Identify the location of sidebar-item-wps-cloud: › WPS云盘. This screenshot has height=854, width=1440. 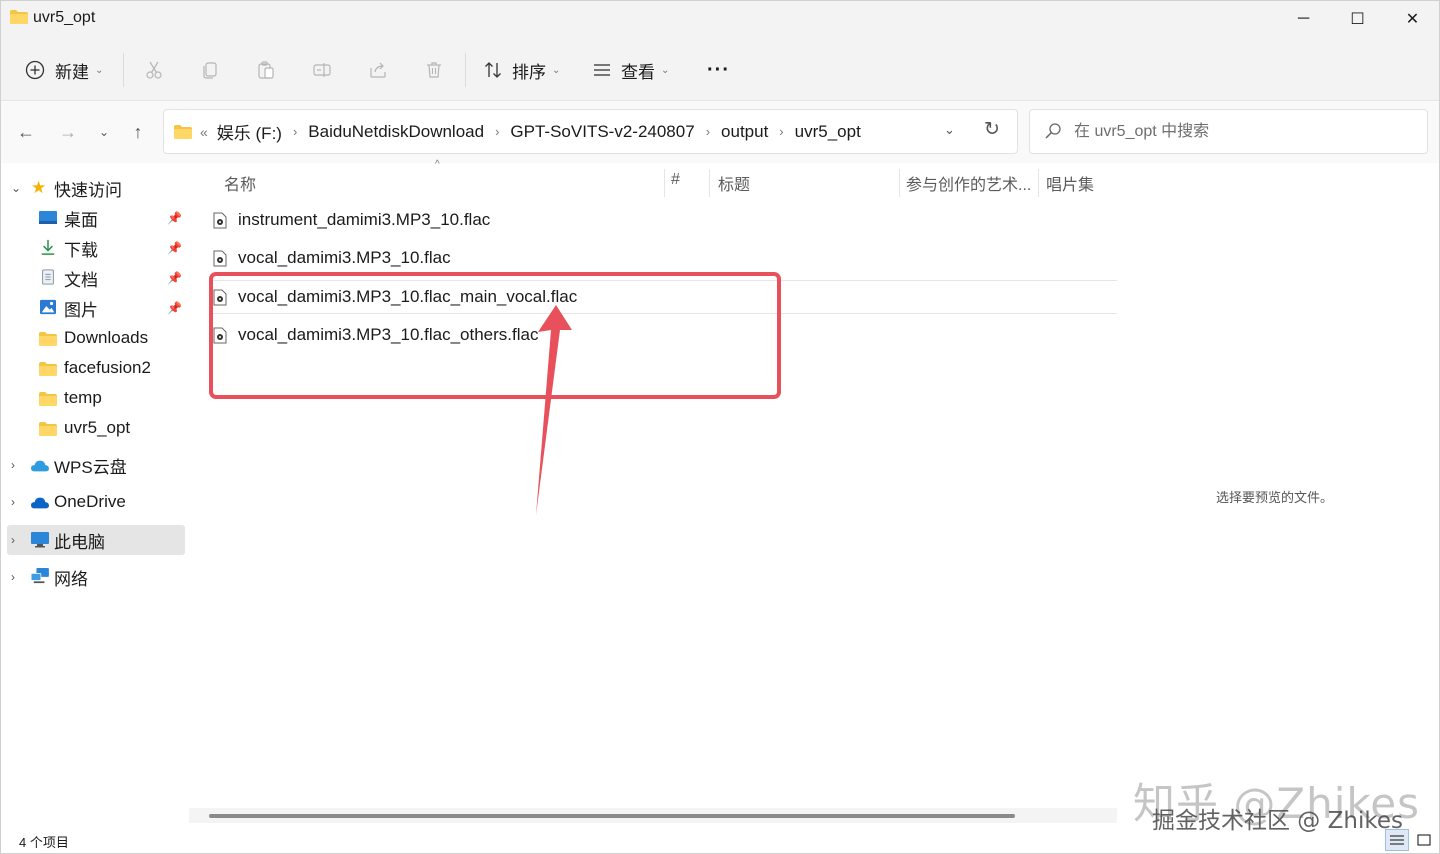
(93, 465).